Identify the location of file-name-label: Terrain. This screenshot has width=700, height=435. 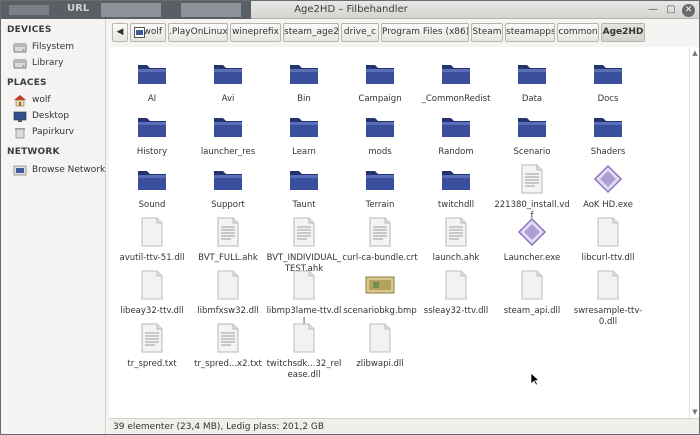
(380, 205).